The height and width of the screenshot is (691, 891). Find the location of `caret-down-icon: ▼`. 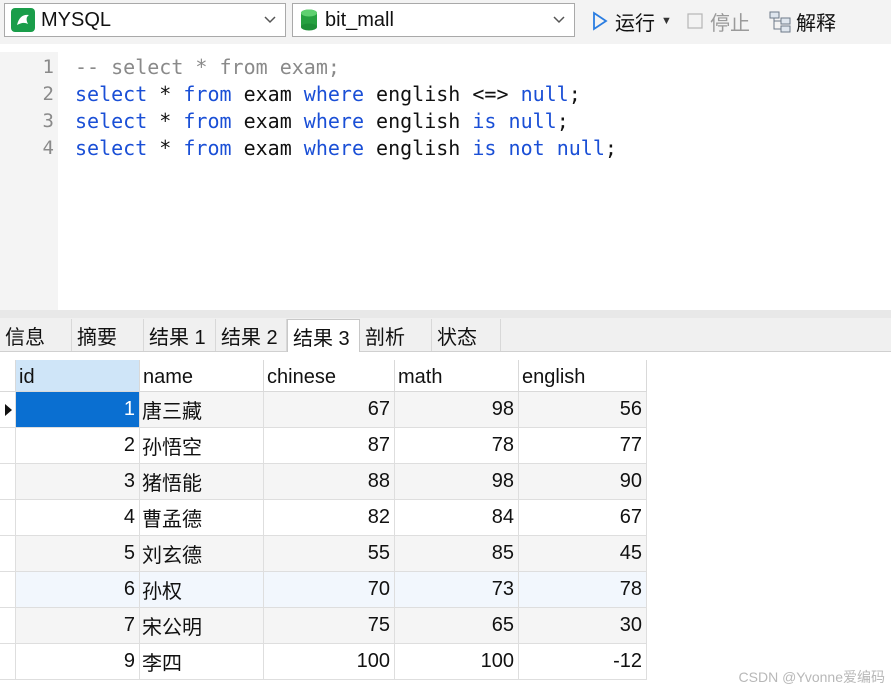

caret-down-icon: ▼ is located at coordinates (666, 21).